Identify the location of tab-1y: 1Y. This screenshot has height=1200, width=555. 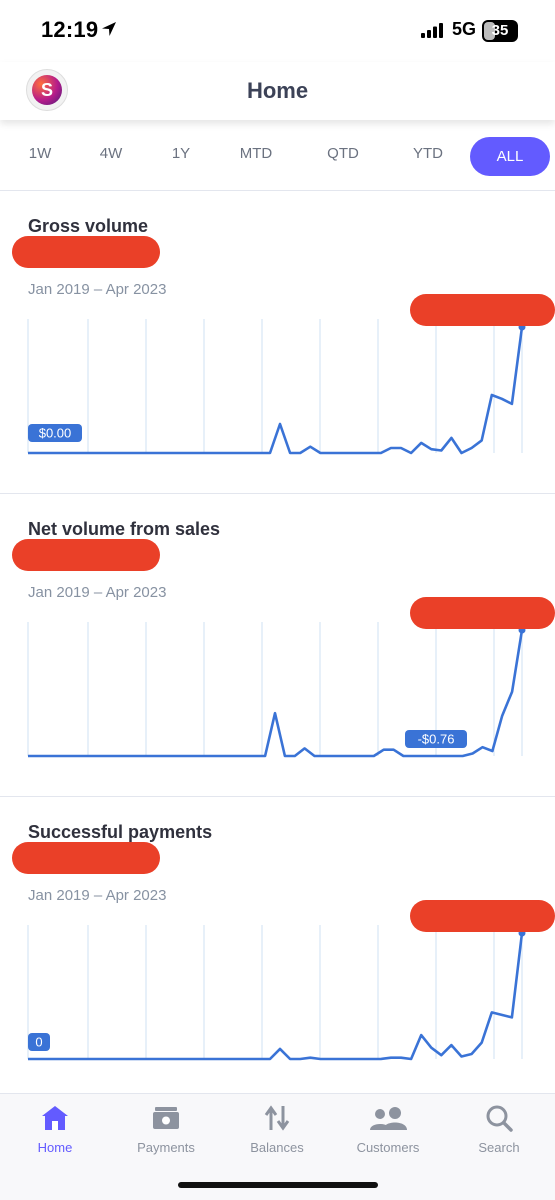
(181, 153).